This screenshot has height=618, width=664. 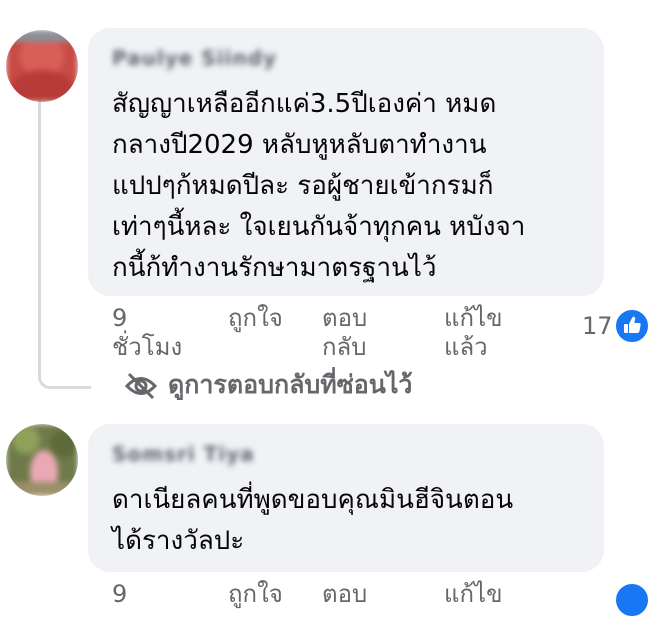 What do you see at coordinates (120, 318) in the screenshot?
I see `timestamp-value: 9` at bounding box center [120, 318].